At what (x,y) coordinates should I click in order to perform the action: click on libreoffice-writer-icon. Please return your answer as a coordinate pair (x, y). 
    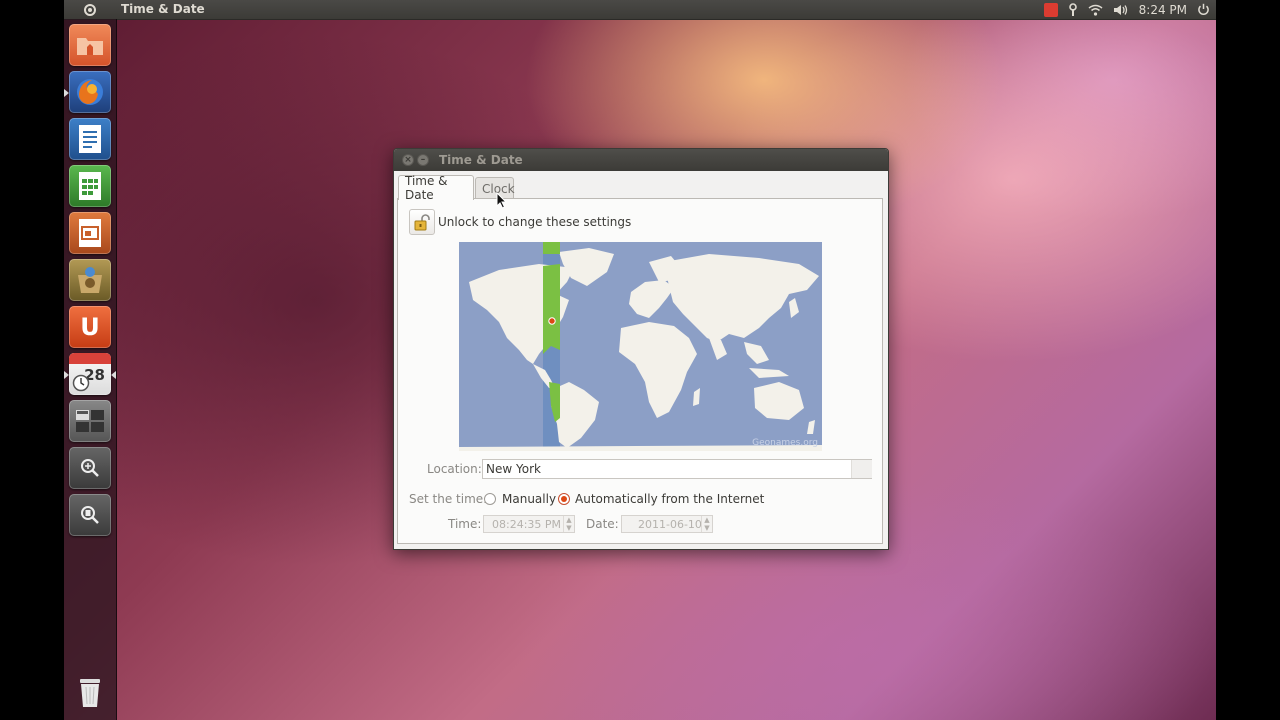
    Looking at the image, I should click on (90, 139).